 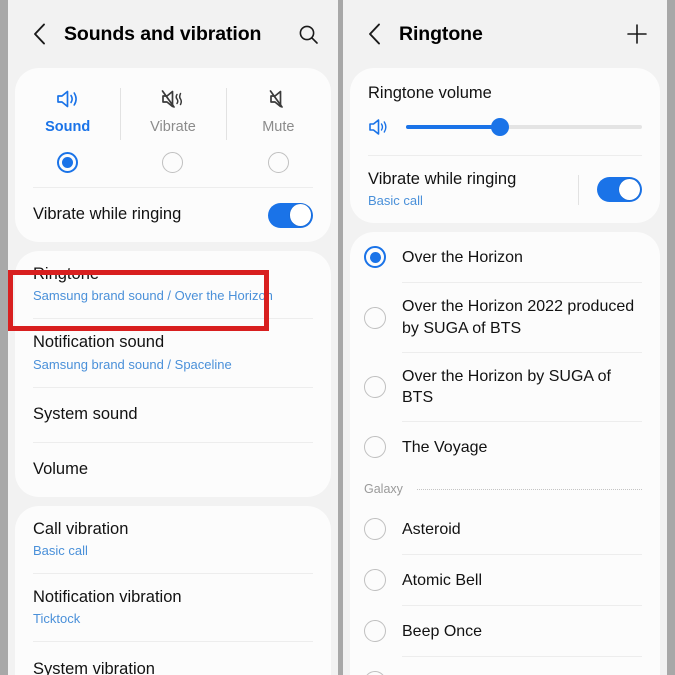 I want to click on sound-mode-label: Mute, so click(x=278, y=127).